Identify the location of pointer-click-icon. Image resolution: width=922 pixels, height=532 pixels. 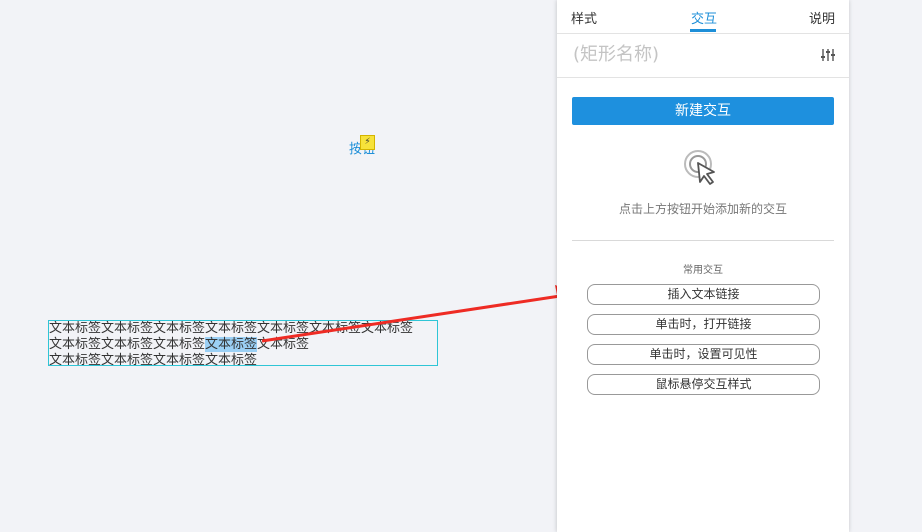
(699, 167).